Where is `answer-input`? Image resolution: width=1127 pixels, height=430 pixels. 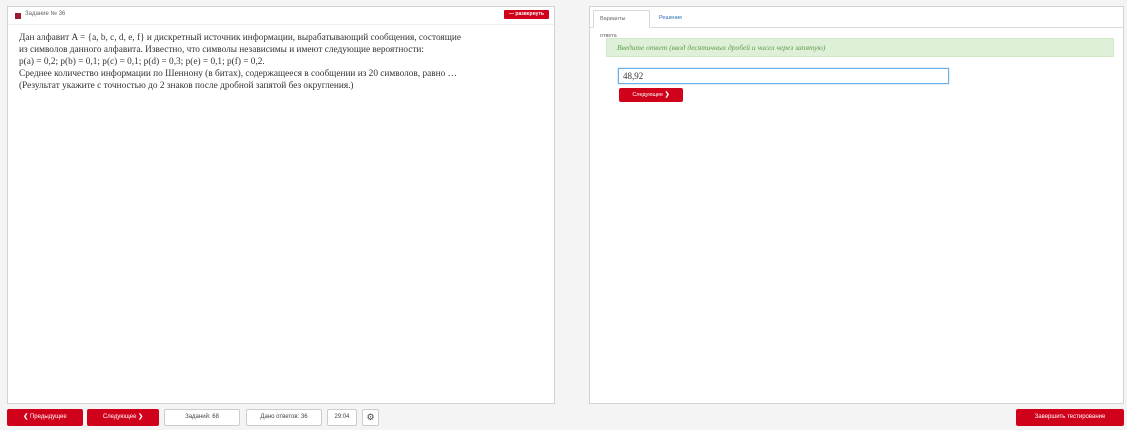
answer-input is located at coordinates (783, 76).